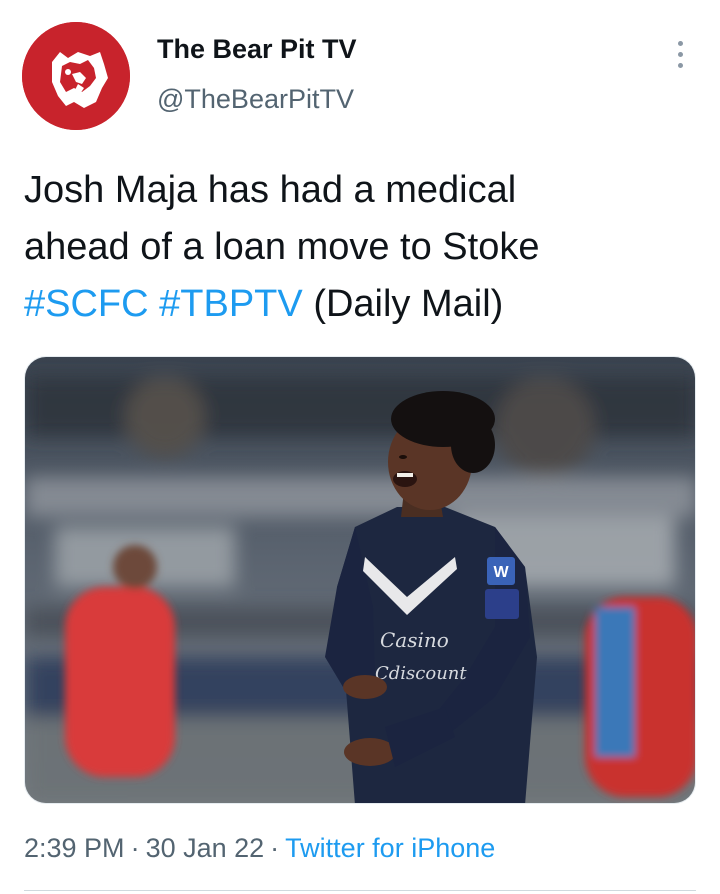 This screenshot has width=720, height=894. What do you see at coordinates (414, 640) in the screenshot?
I see `shirt-sponsor-text: Casino` at bounding box center [414, 640].